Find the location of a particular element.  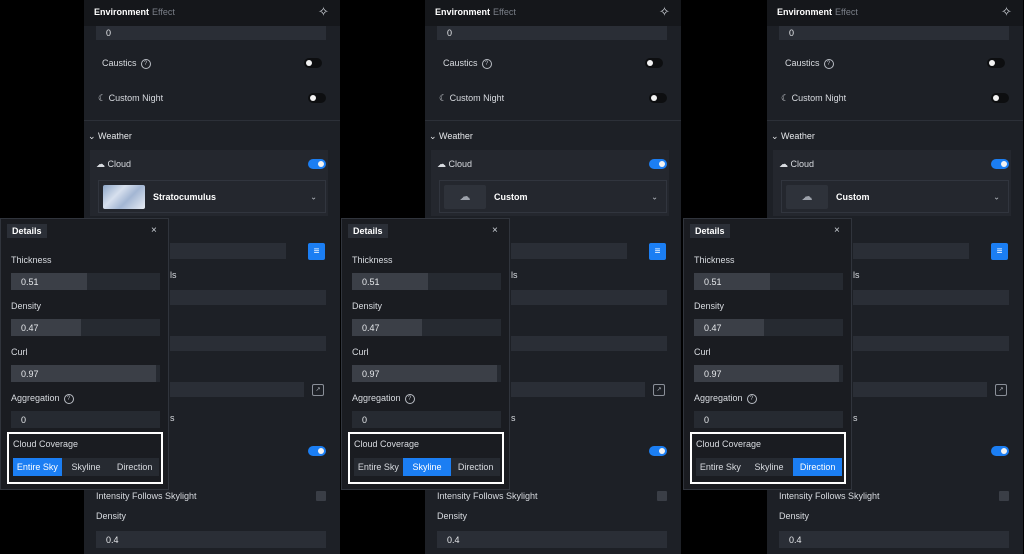

moon-icon: ☾ is located at coordinates (443, 98).